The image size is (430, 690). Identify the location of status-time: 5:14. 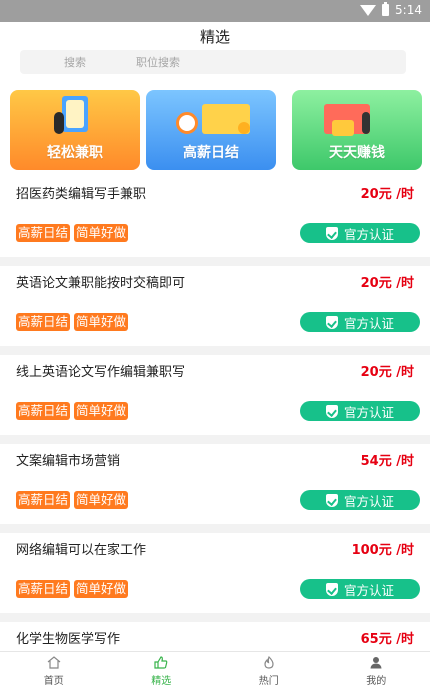
(408, 10).